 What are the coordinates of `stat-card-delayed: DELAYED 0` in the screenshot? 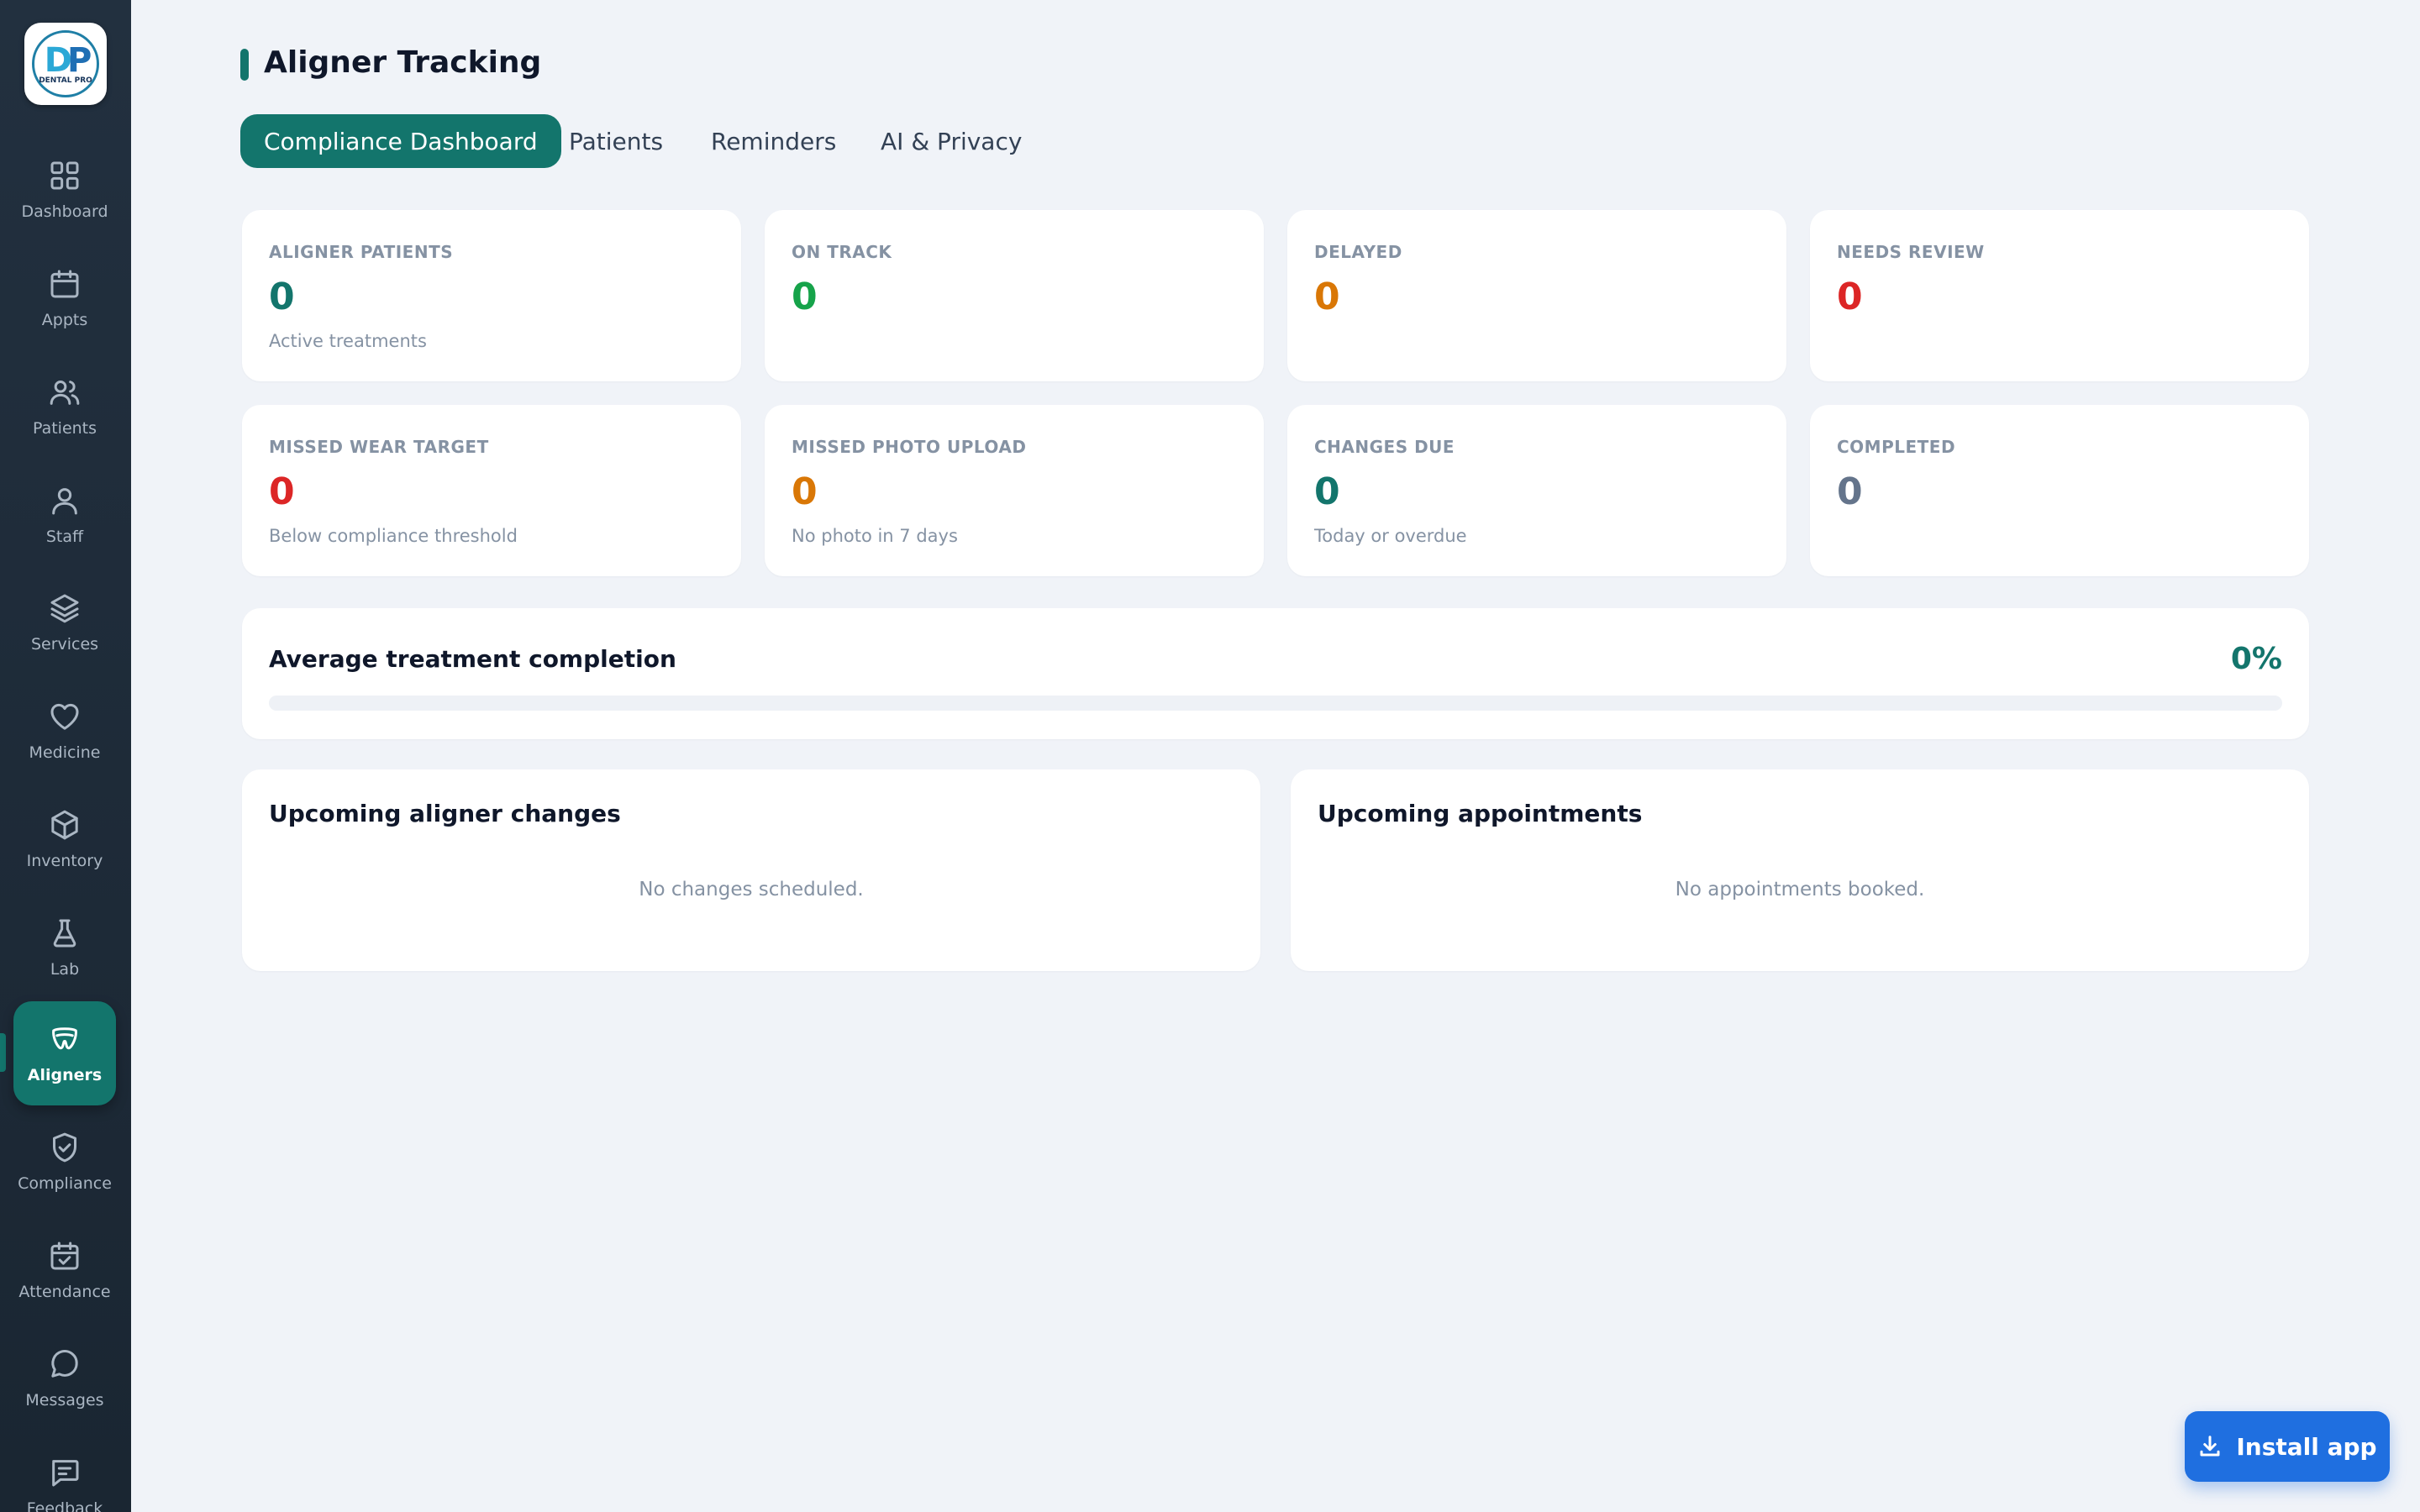 It's located at (1536, 295).